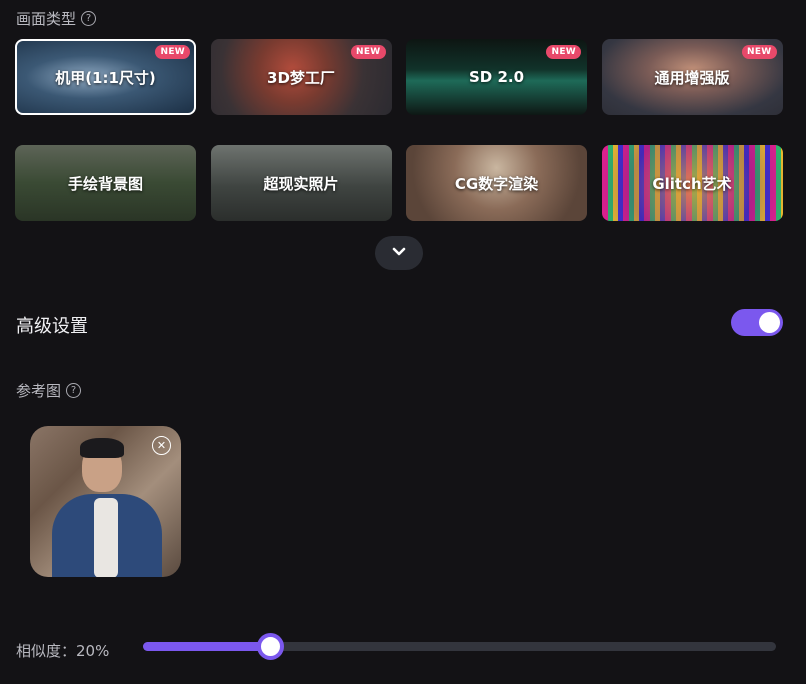 The width and height of the screenshot is (806, 684). What do you see at coordinates (102, 448) in the screenshot?
I see `reference-photo-hair` at bounding box center [102, 448].